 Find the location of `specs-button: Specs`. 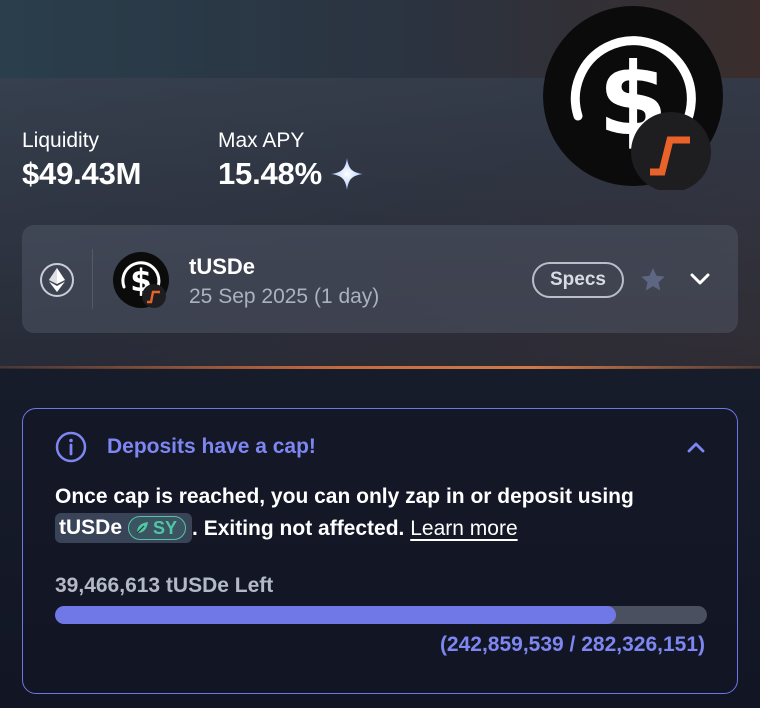

specs-button: Specs is located at coordinates (578, 280).